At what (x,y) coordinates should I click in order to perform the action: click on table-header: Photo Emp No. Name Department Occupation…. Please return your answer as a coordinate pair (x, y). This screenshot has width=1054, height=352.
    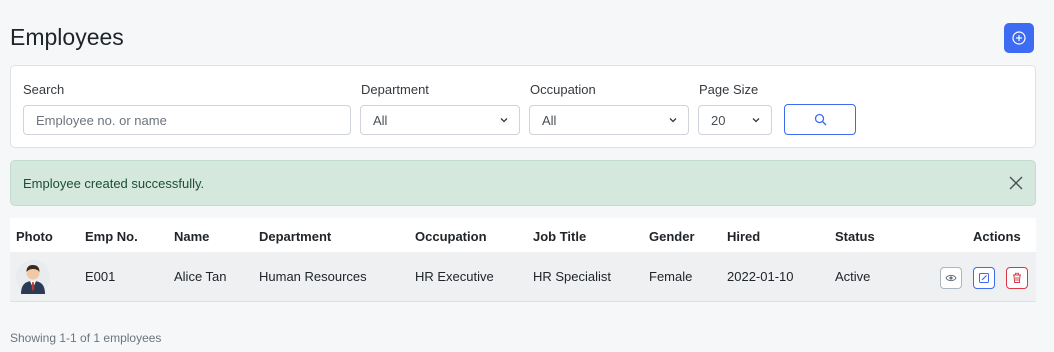
    Looking at the image, I should click on (523, 235).